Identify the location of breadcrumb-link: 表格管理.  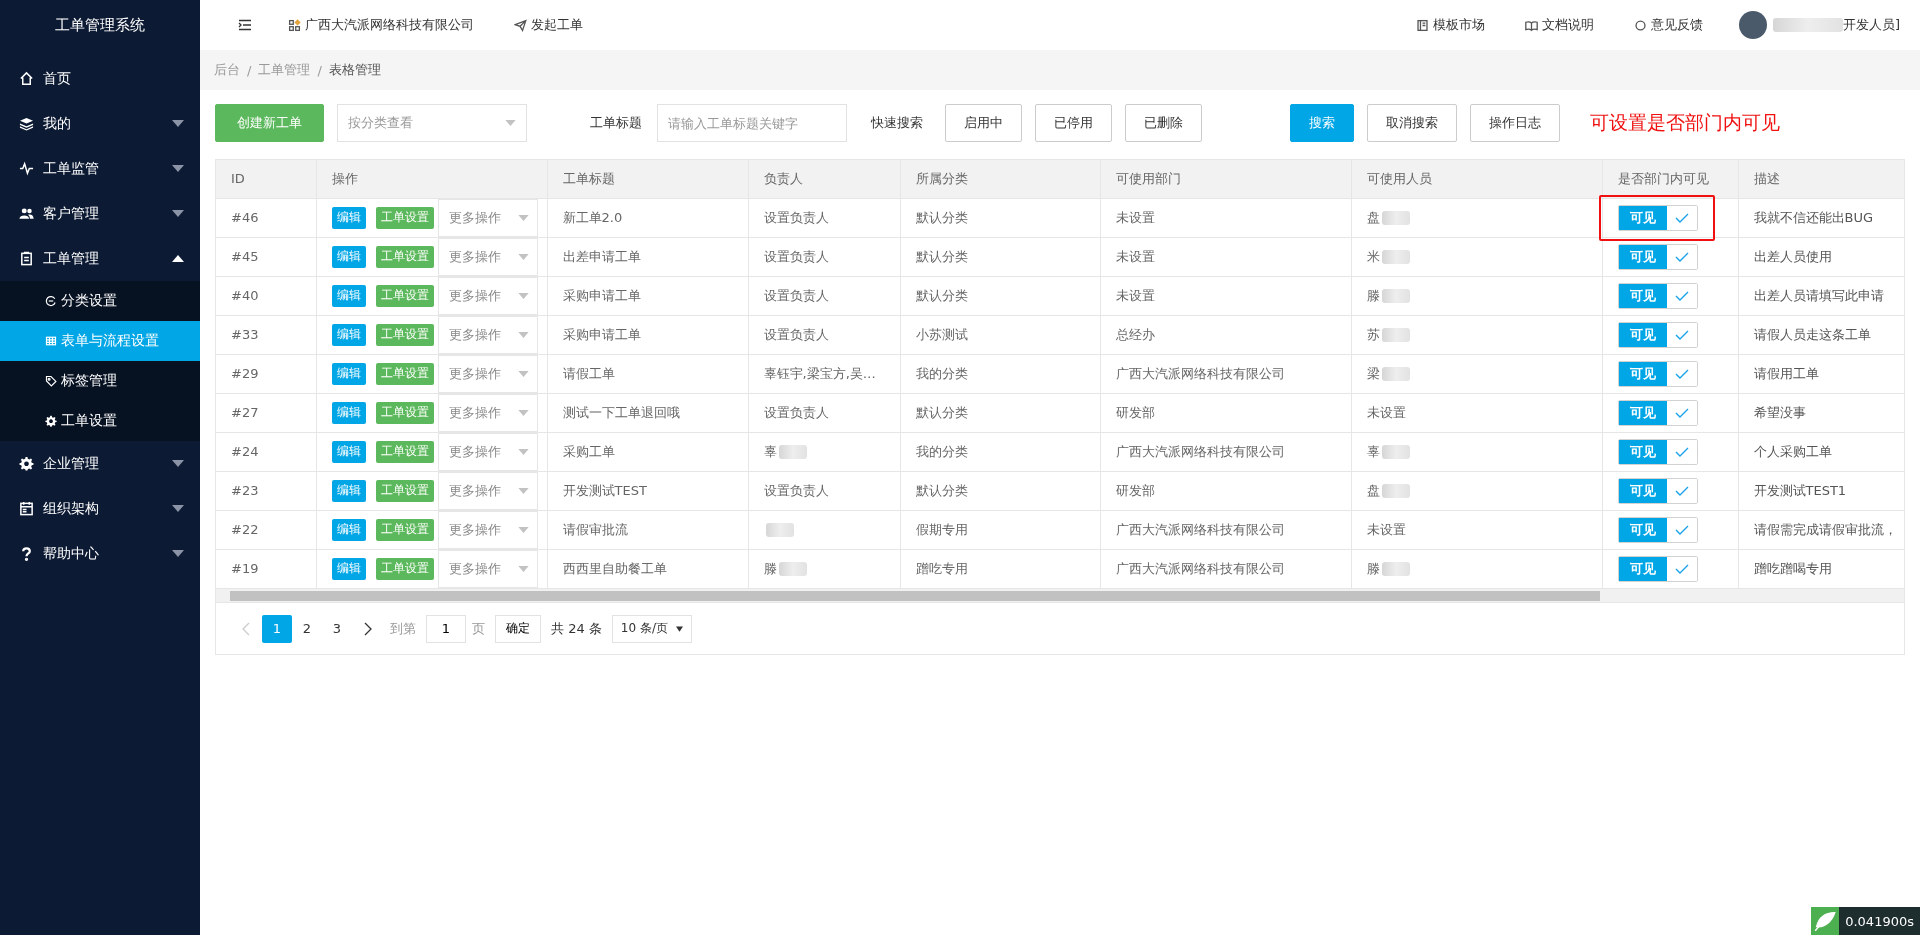
(354, 70).